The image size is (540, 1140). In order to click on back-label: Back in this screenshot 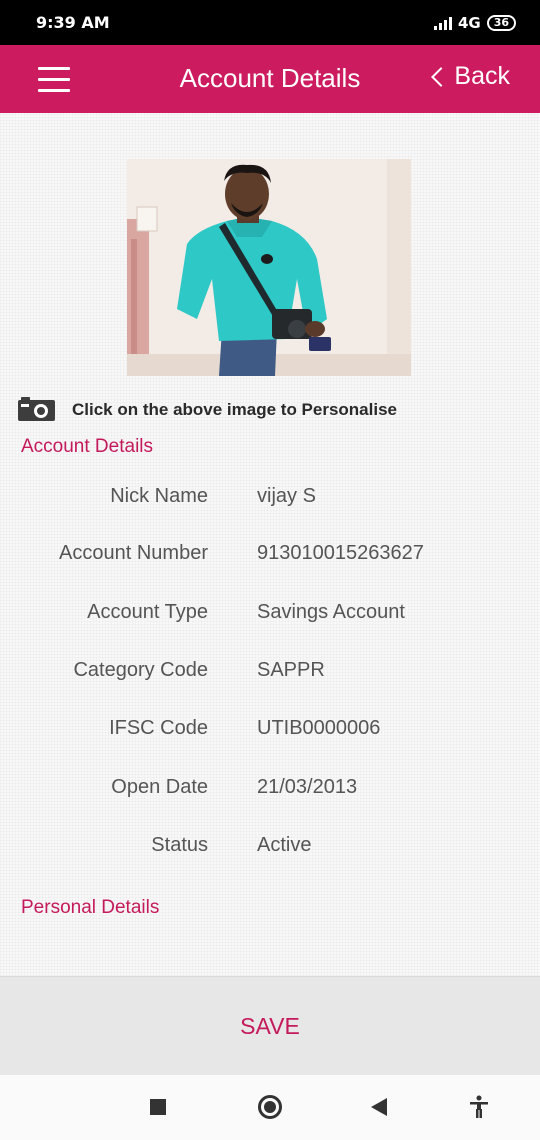, I will do `click(482, 76)`.